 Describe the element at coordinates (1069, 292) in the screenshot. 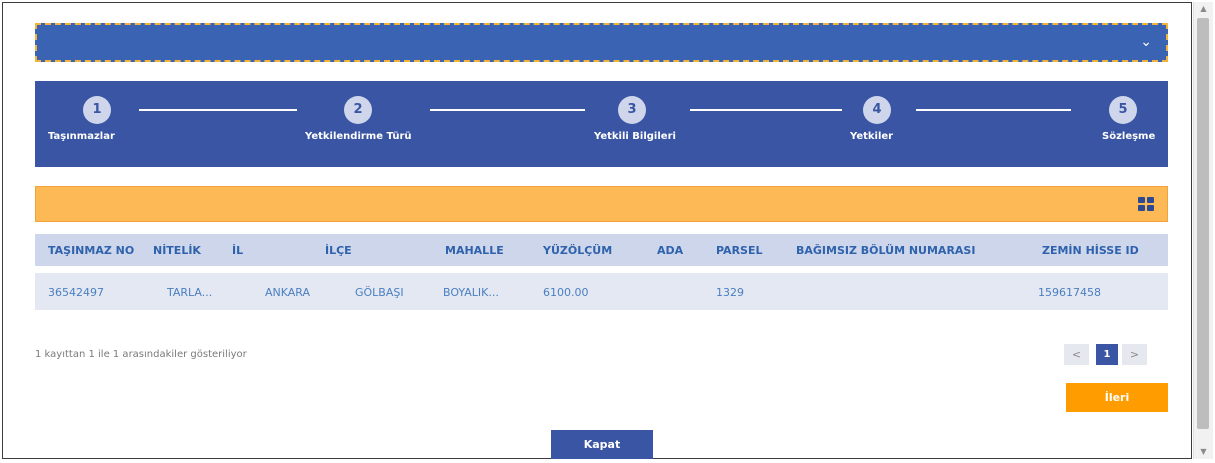

I see `cell-zemin-hisse-id: 159617458` at that location.